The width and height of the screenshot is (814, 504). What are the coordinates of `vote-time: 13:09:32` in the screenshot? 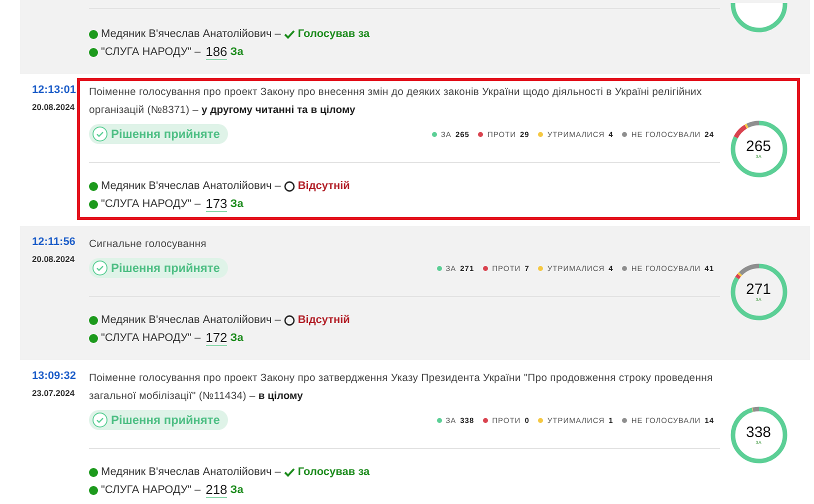 It's located at (54, 376).